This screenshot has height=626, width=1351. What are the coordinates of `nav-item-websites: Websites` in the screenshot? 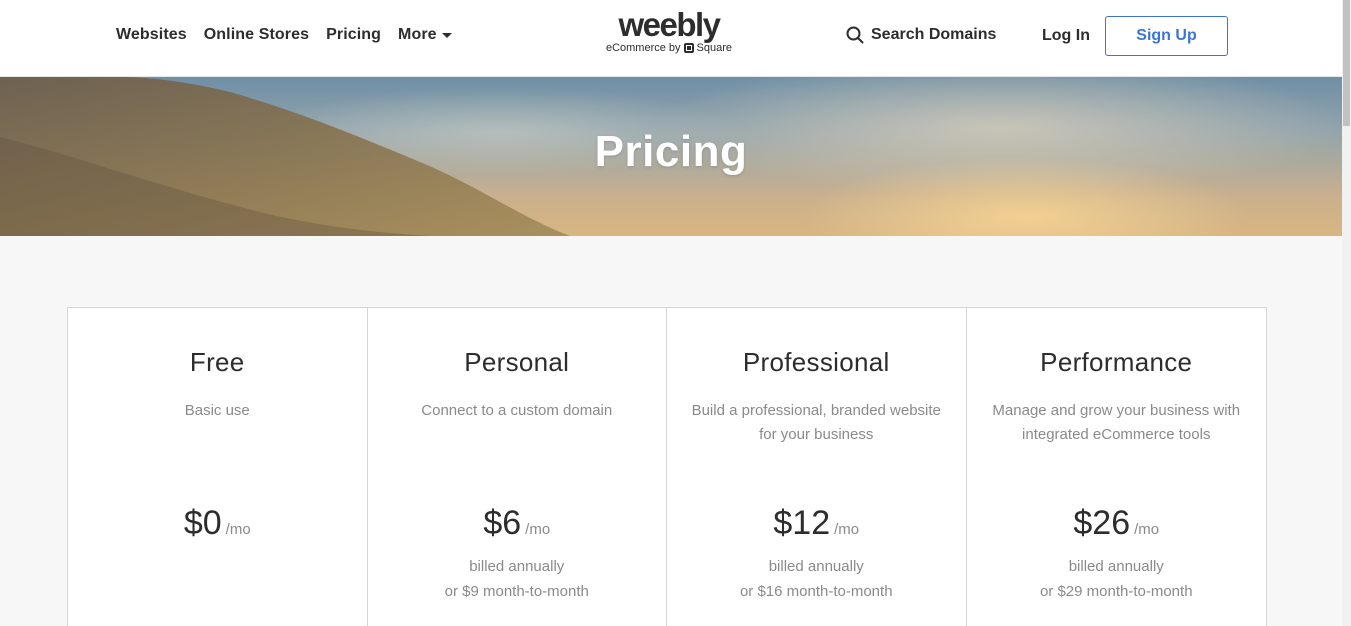 It's located at (151, 35).